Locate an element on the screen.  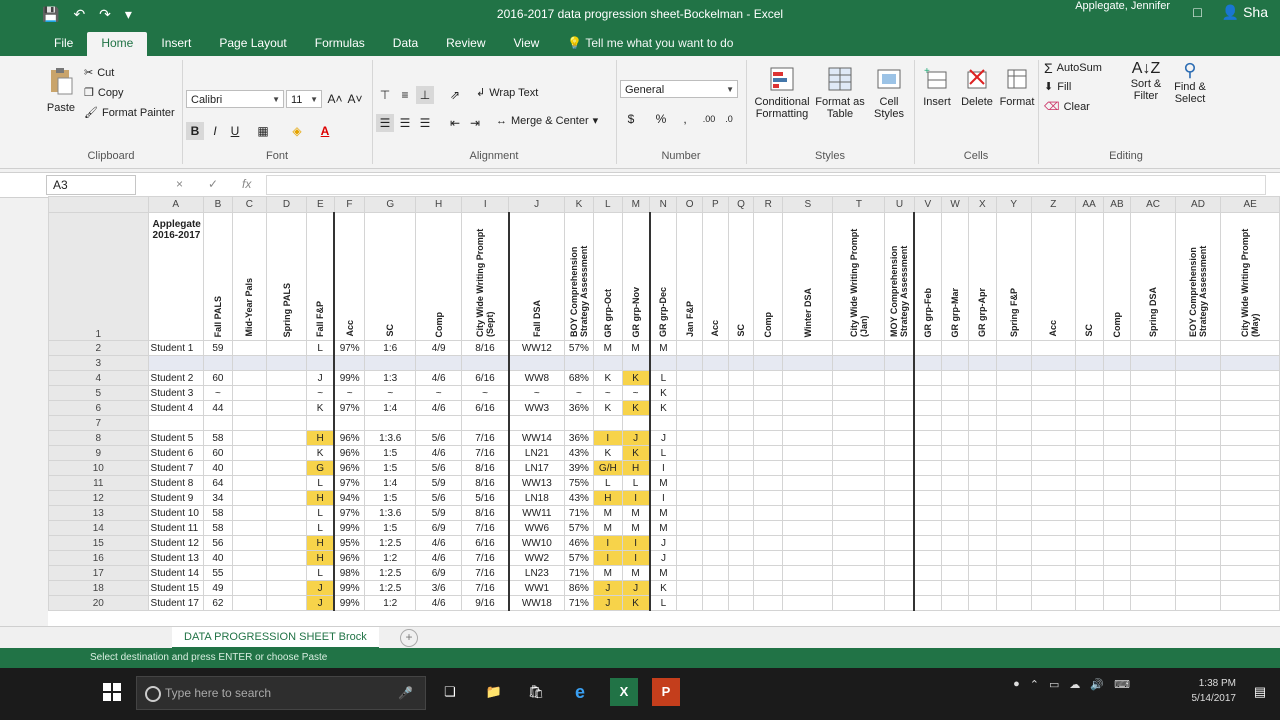
decrease-decimal-icon: .0 is located at coordinates (729, 119).